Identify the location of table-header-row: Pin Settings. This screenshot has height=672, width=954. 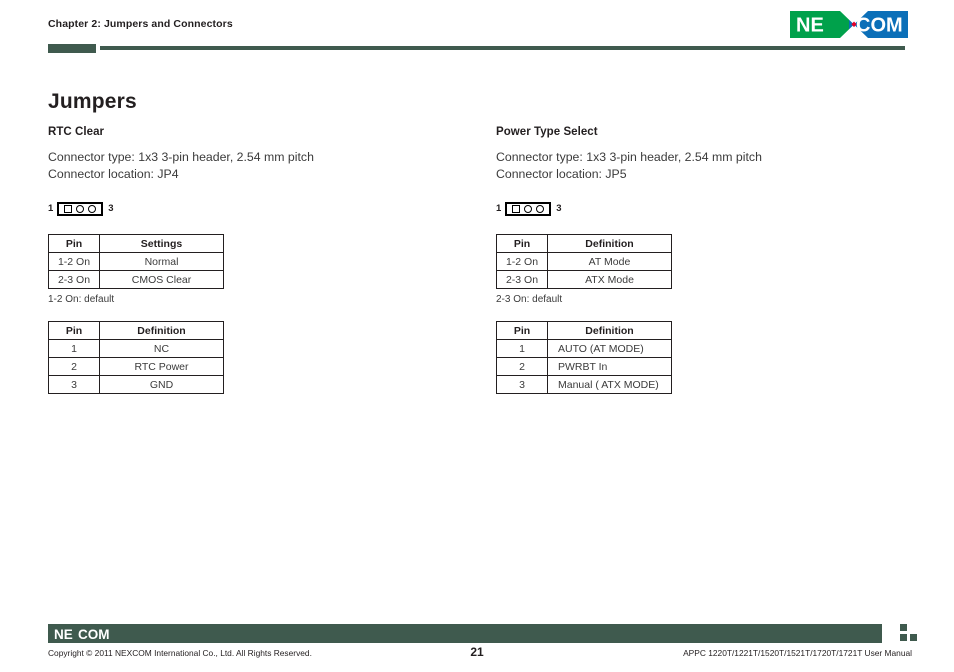
(136, 243).